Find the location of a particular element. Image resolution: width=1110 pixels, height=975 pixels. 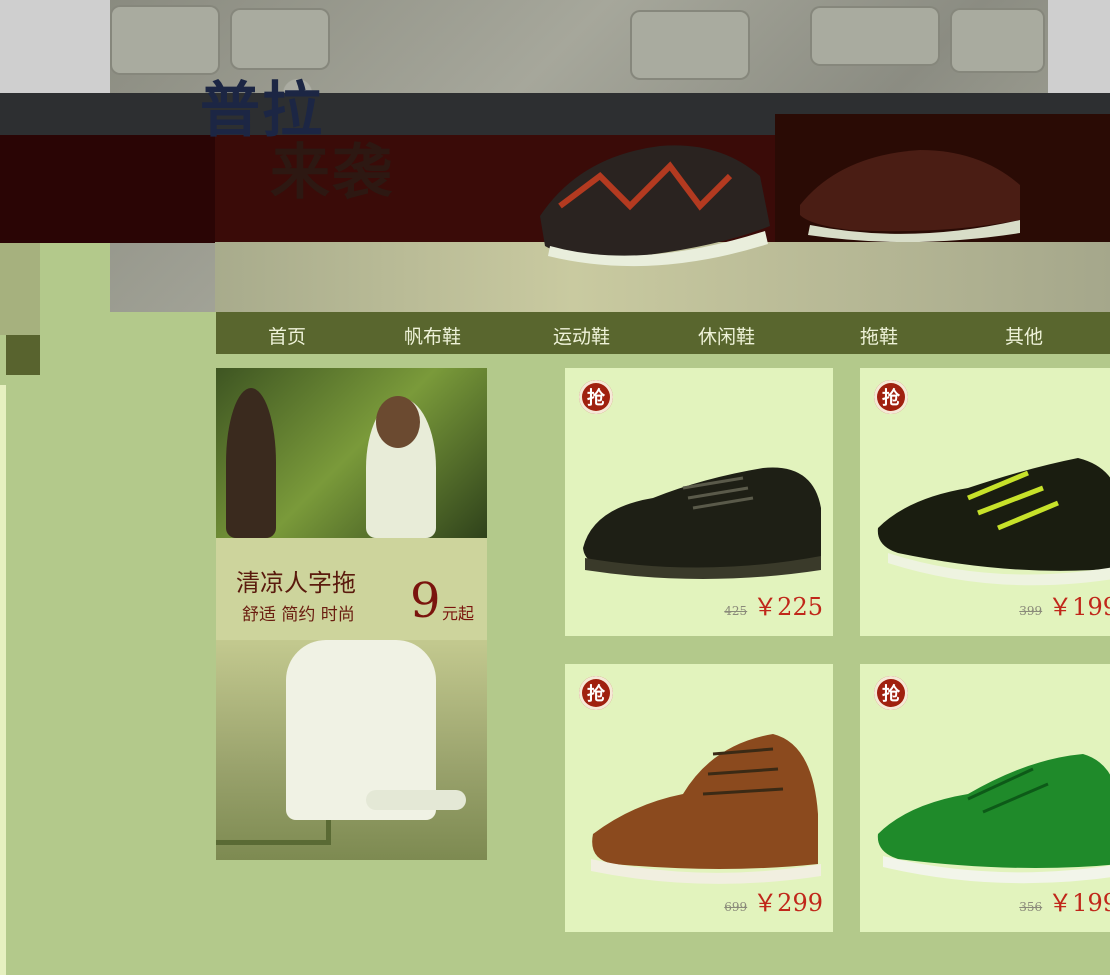

original-price: 356 is located at coordinates (1031, 907).